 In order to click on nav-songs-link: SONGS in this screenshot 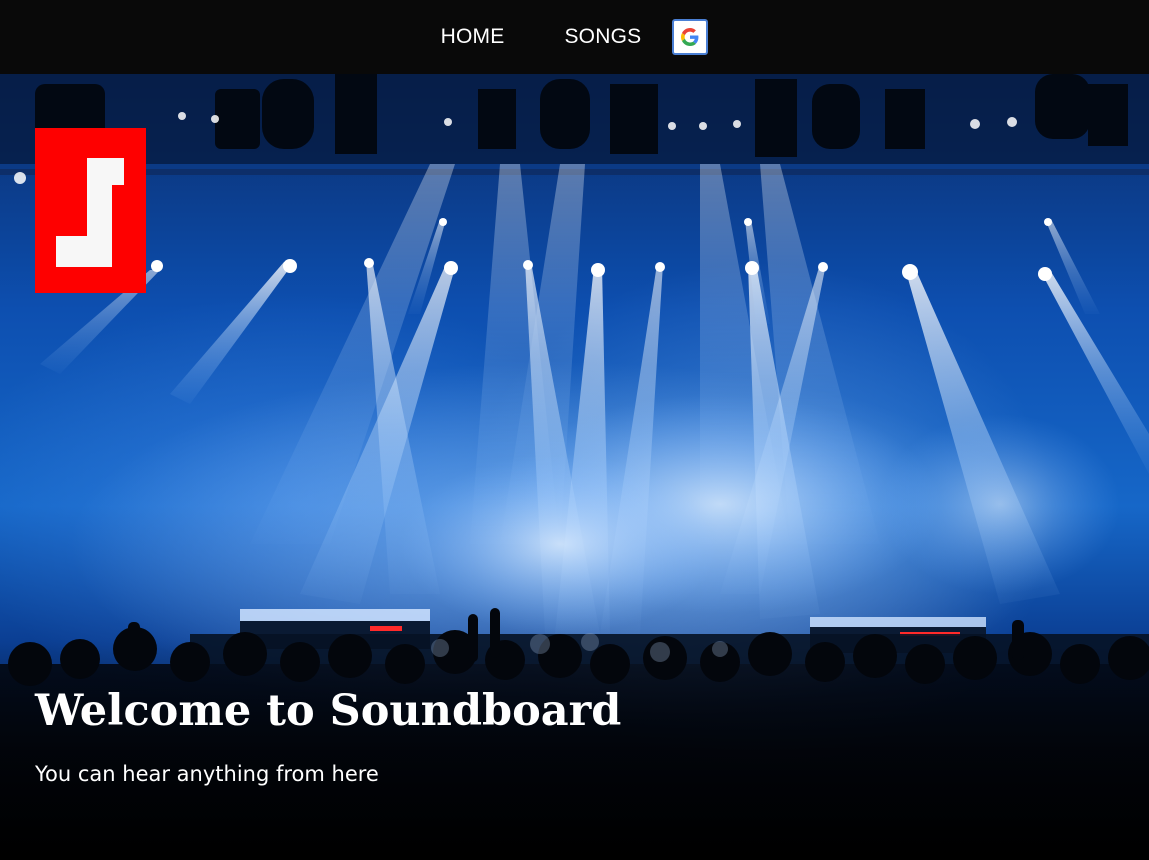, I will do `click(602, 37)`.